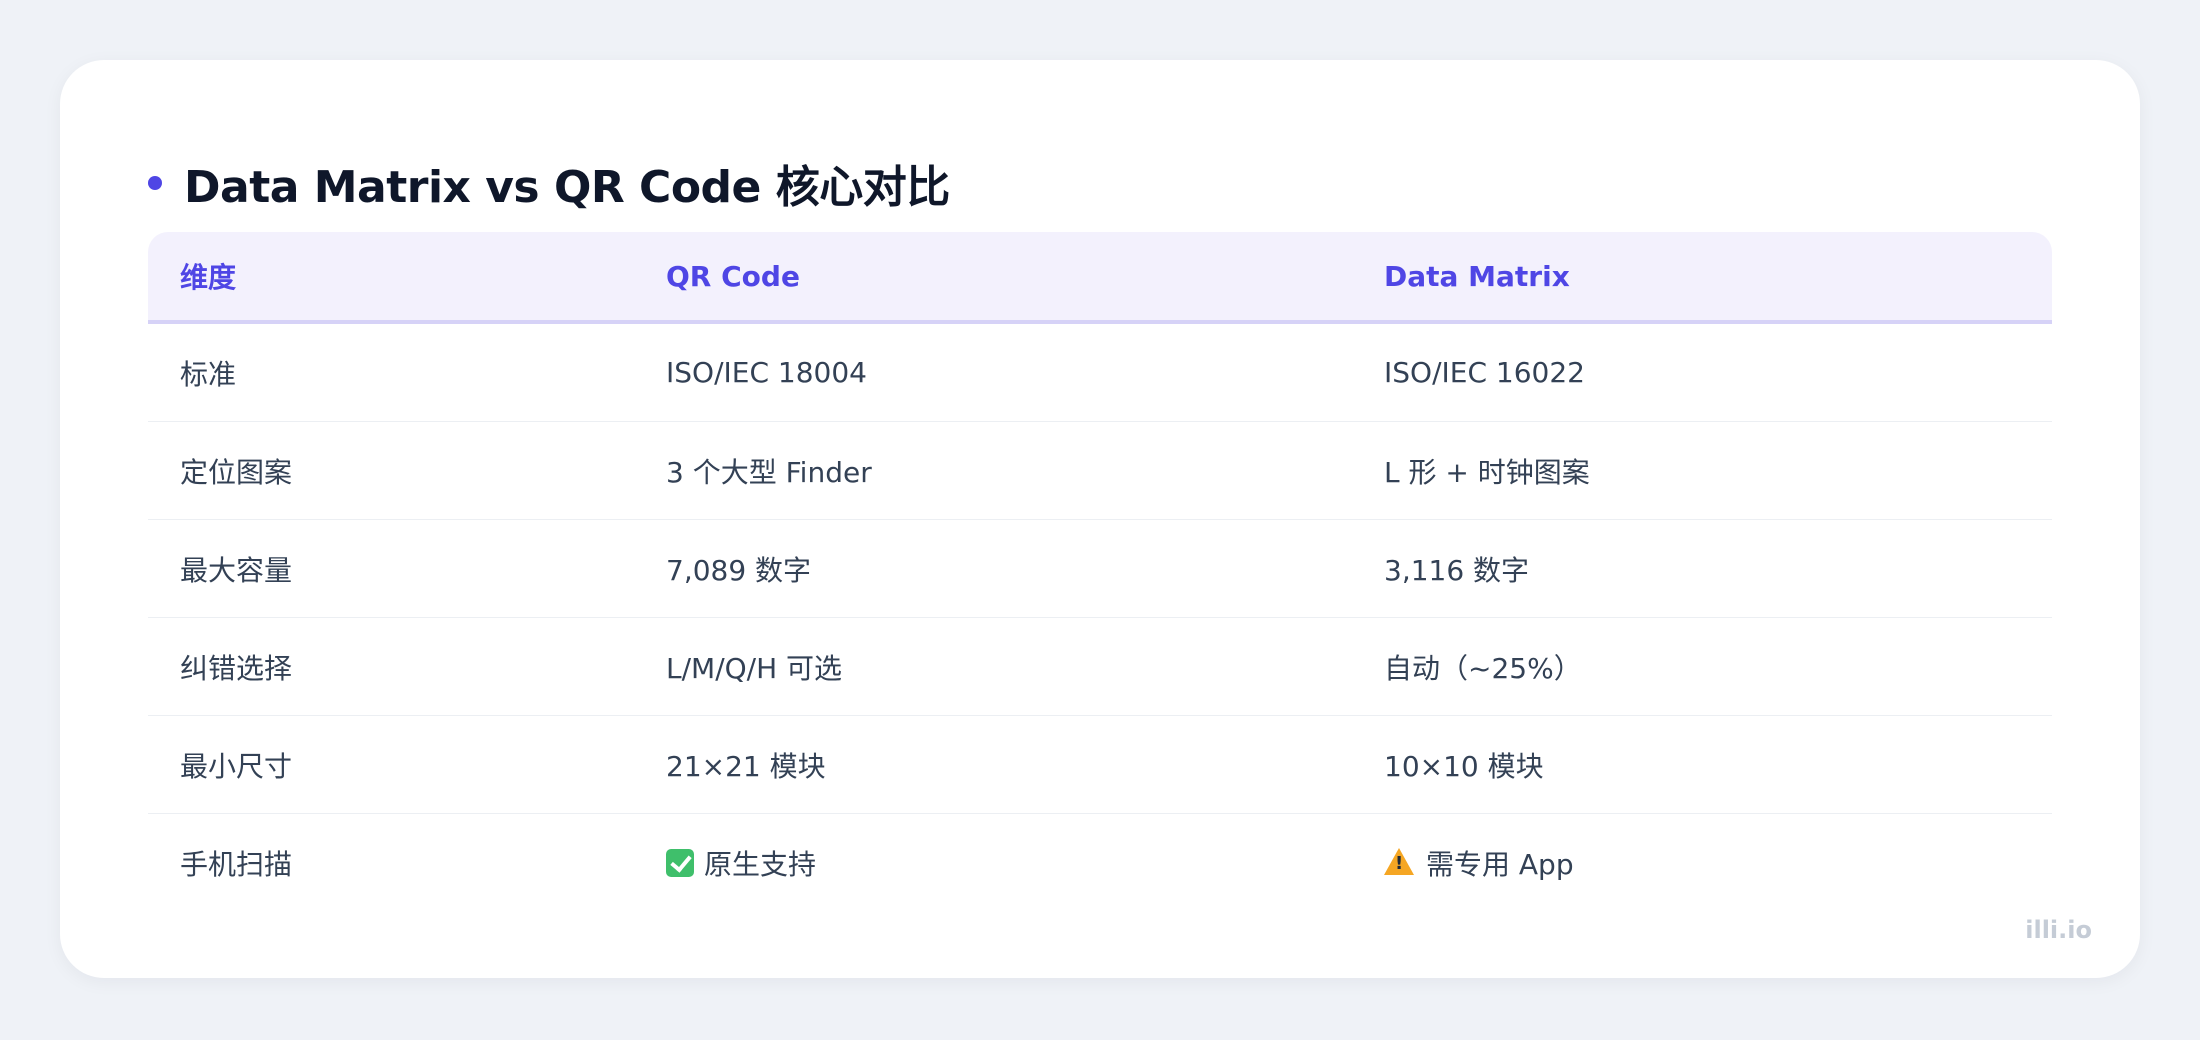 This screenshot has height=1040, width=2200. What do you see at coordinates (1100, 471) in the screenshot?
I see `table-row: 定位图案 3 个大型 Finder L 形 + 时钟图案` at bounding box center [1100, 471].